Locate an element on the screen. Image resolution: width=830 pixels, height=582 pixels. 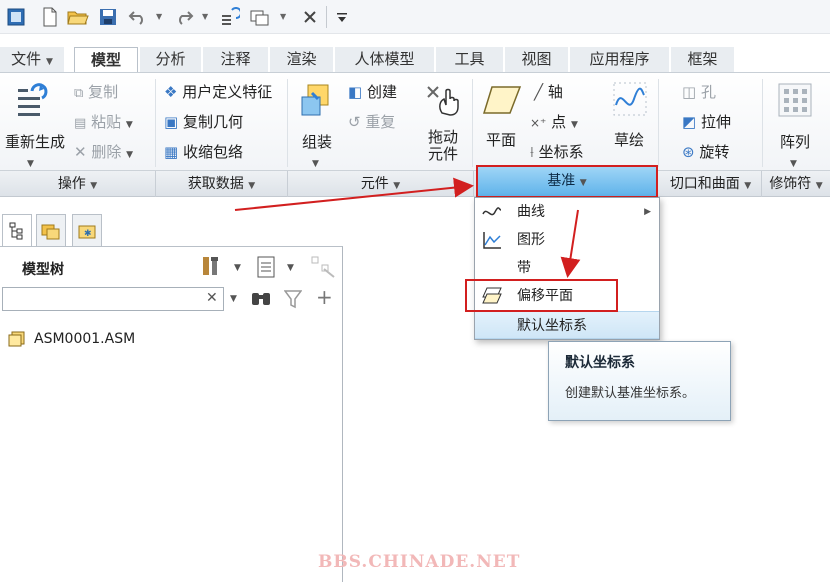
tab-label: 分析 is located at coordinates (170, 59).